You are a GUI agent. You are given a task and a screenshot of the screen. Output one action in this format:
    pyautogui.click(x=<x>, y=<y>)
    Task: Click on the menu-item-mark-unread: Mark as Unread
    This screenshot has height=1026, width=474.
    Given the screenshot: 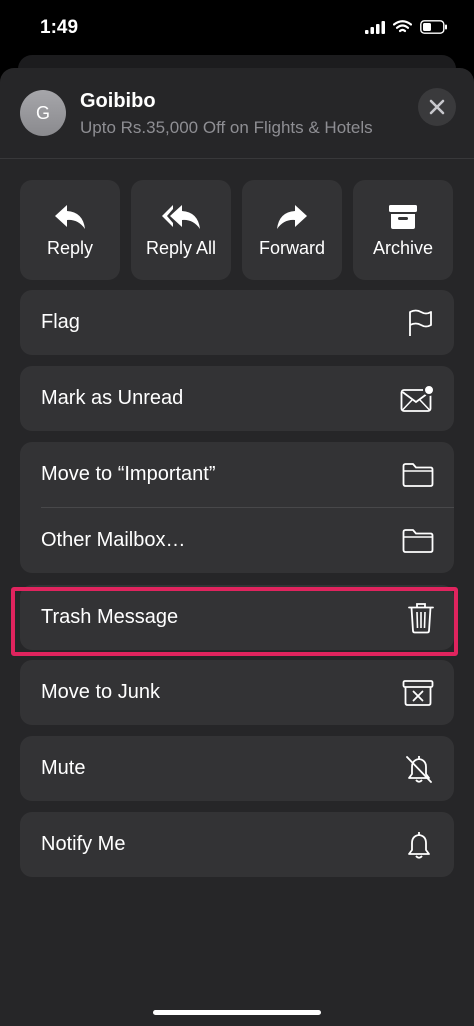 What is the action you would take?
    pyautogui.click(x=237, y=398)
    